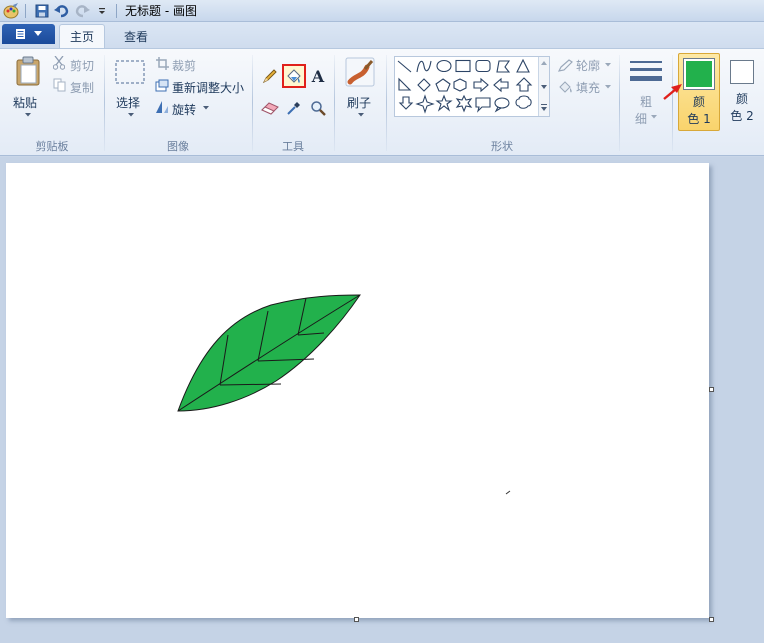 This screenshot has height=643, width=764. I want to click on title-bar: 无标题 - 画图, so click(382, 11).